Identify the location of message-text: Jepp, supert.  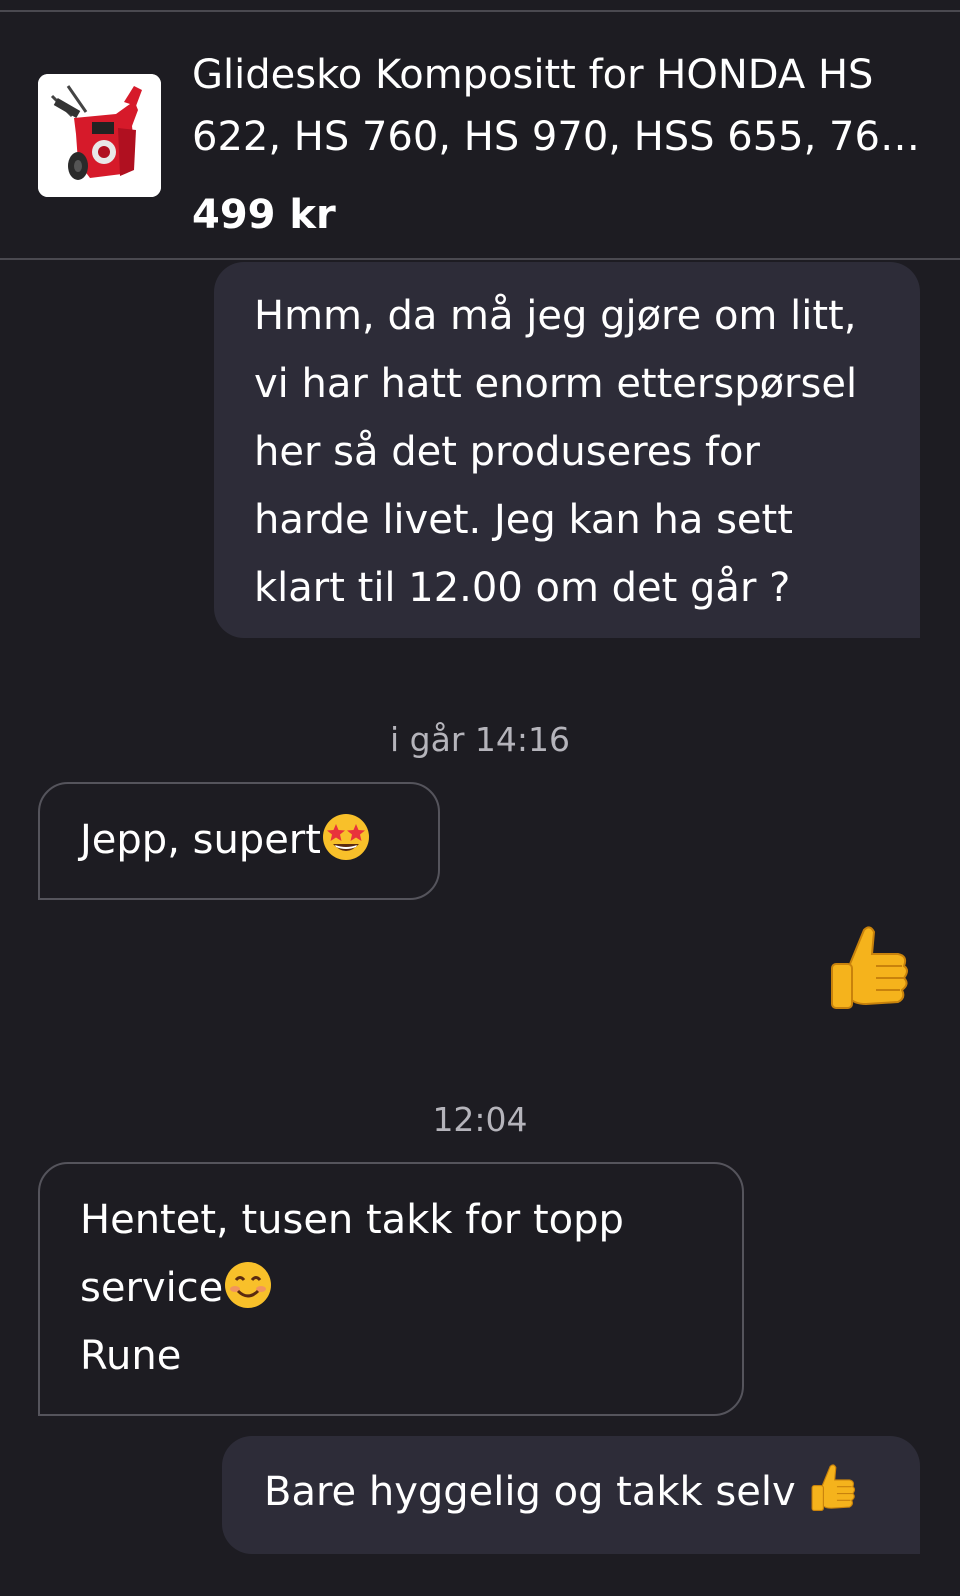
(200, 840).